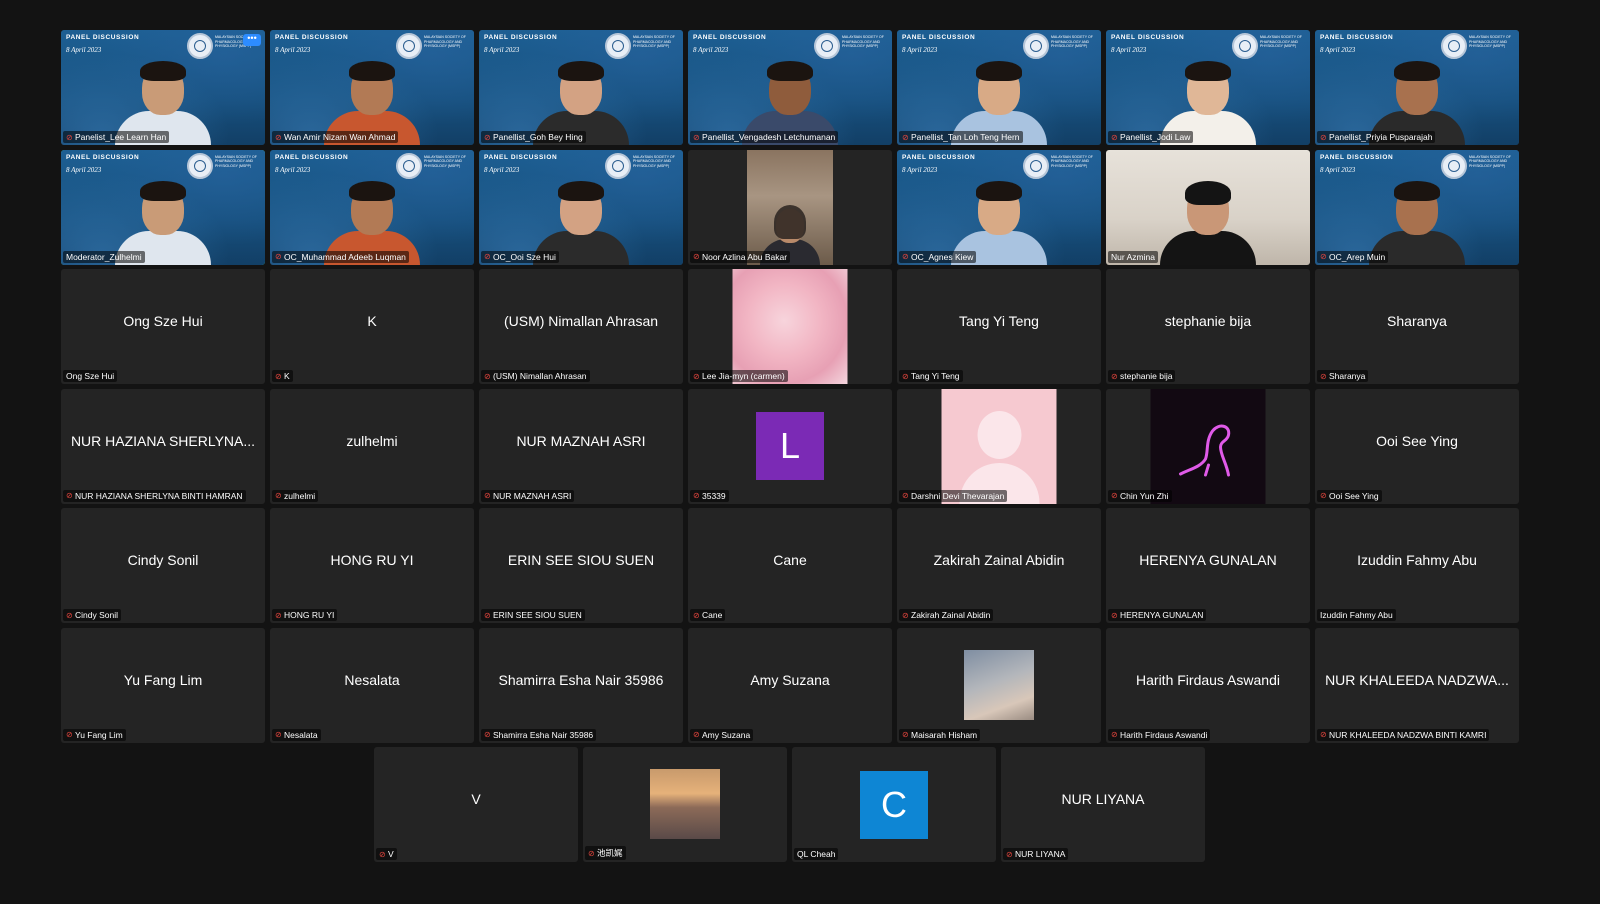 This screenshot has width=1600, height=904. What do you see at coordinates (581, 565) in the screenshot?
I see `participant-tile: ERIN SEE SIOU SUEN ⊘ ERIN SEE SIOU SUEN` at bounding box center [581, 565].